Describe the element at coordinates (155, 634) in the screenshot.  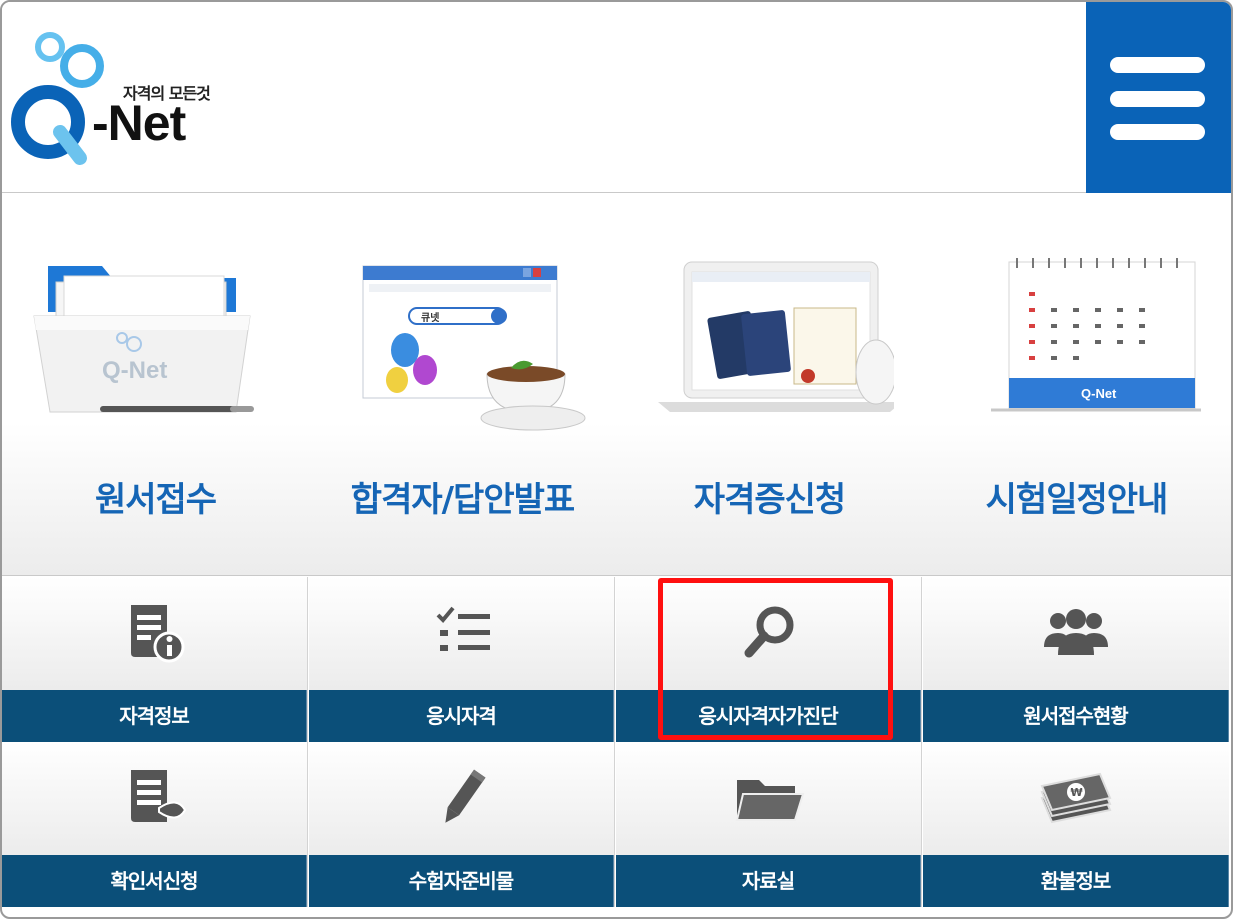
I see `document-info-icon` at that location.